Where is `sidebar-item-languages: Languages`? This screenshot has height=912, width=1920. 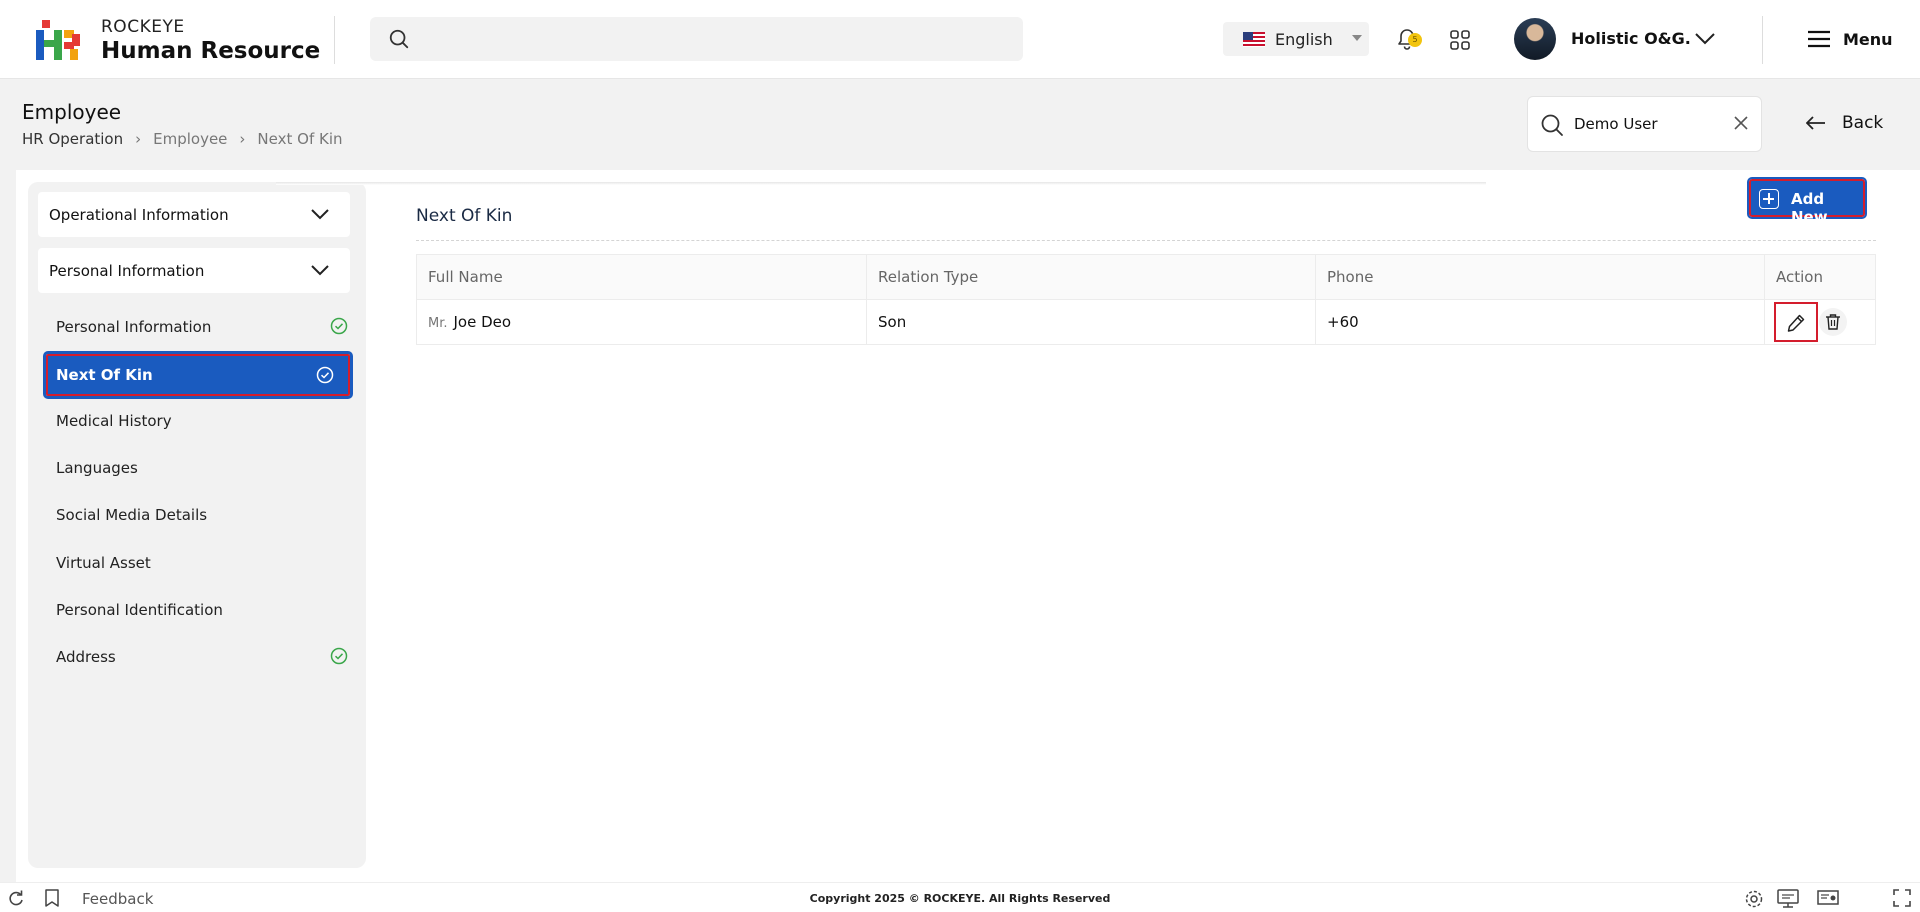 sidebar-item-languages: Languages is located at coordinates (206, 468).